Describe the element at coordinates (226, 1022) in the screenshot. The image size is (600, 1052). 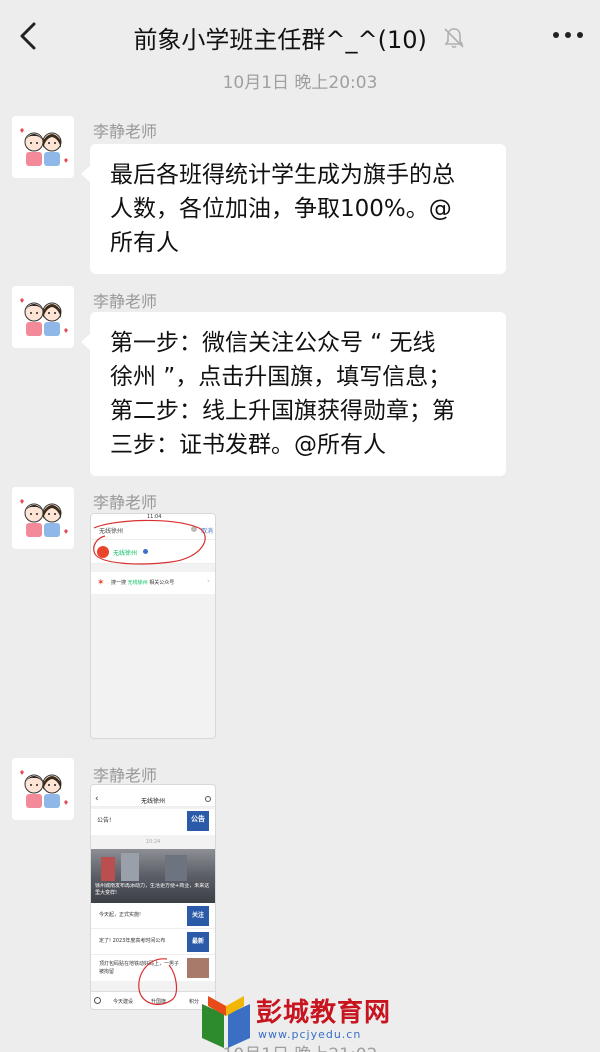
I see `book-logo-icon` at that location.